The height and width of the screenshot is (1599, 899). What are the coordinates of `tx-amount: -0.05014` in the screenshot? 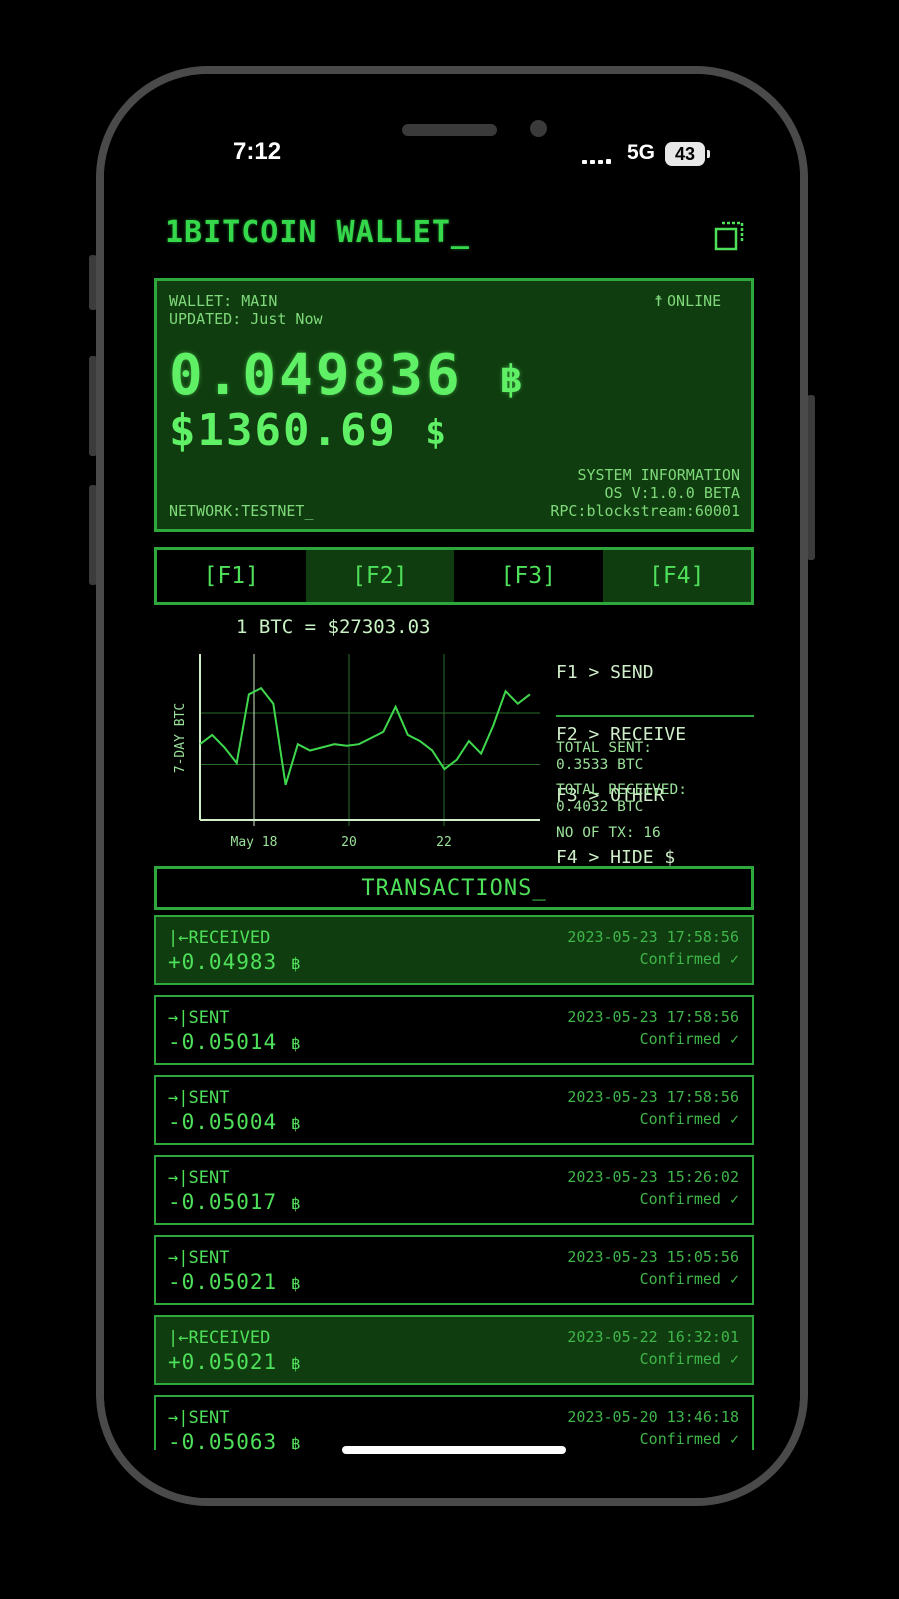 It's located at (223, 1042).